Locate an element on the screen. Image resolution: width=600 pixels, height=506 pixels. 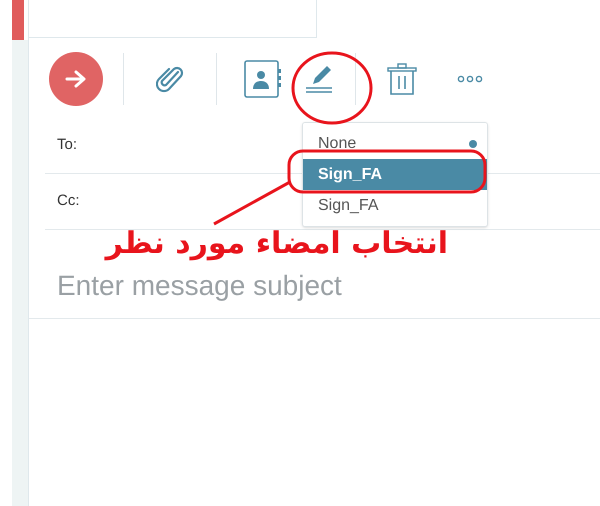
arrow-icon is located at coordinates (76, 79).